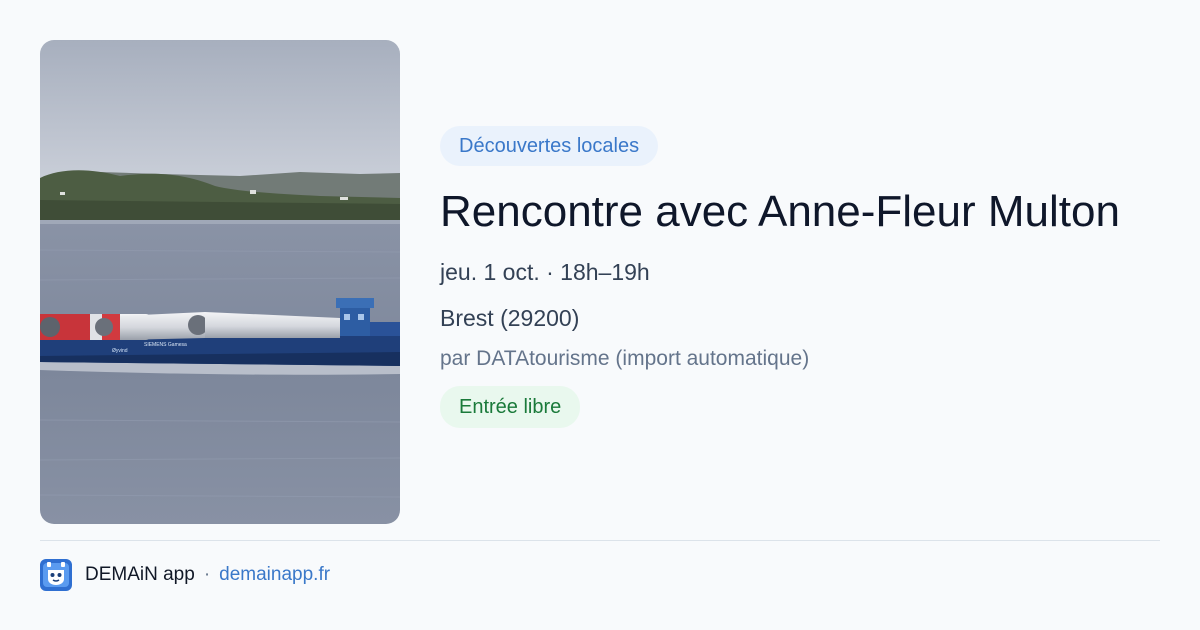  What do you see at coordinates (56, 575) in the screenshot?
I see `demain-app-logo-icon` at bounding box center [56, 575].